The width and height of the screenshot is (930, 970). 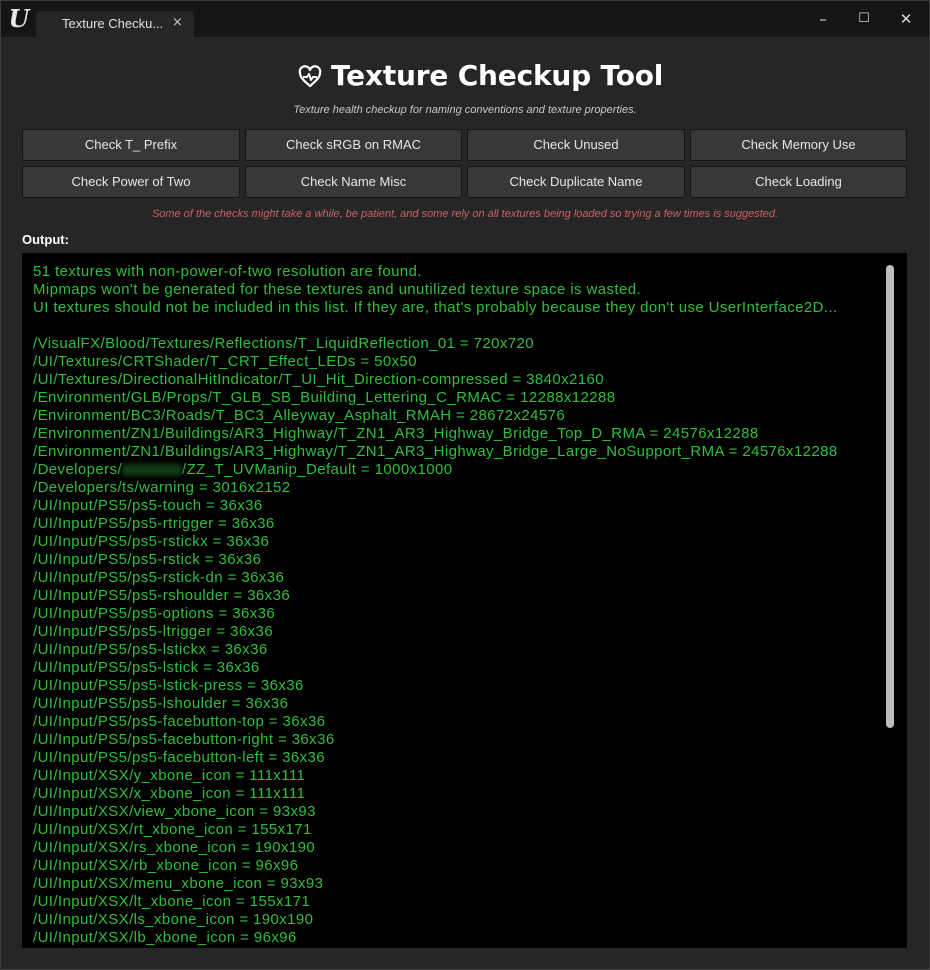 I want to click on output-entry-line: /UI/Input/PS5/ps5-lstickx = 36x36, so click(x=150, y=649).